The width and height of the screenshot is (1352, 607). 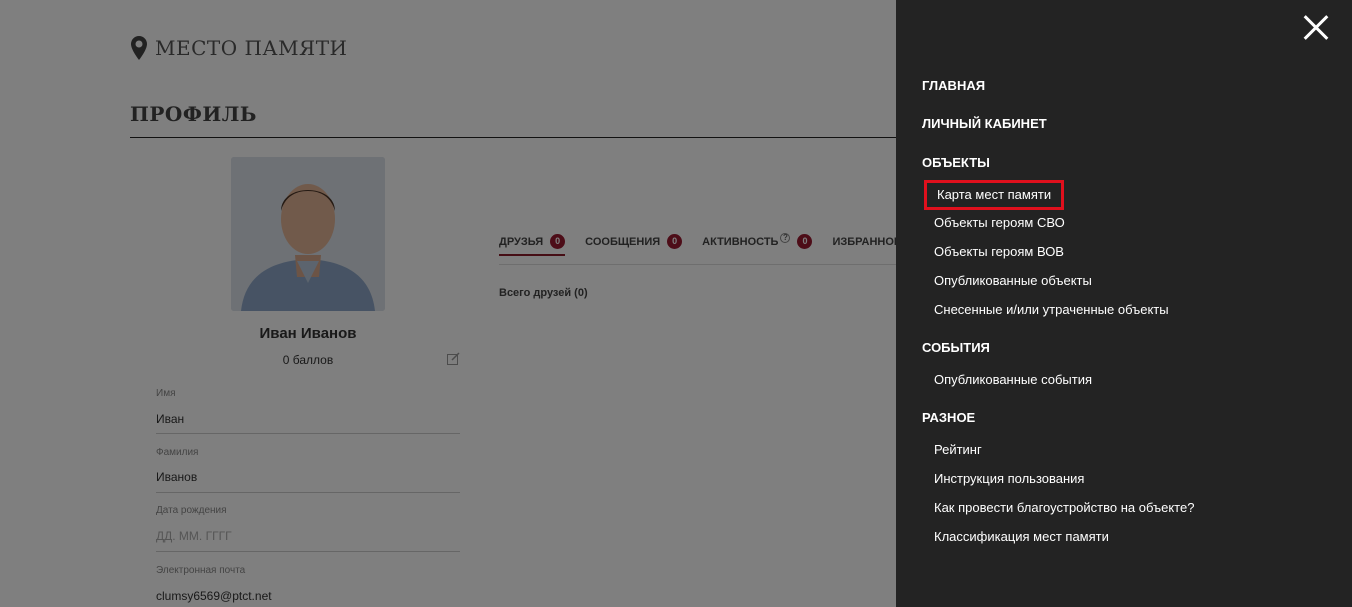 I want to click on menu-item-rating: Рейтинг, so click(x=958, y=449).